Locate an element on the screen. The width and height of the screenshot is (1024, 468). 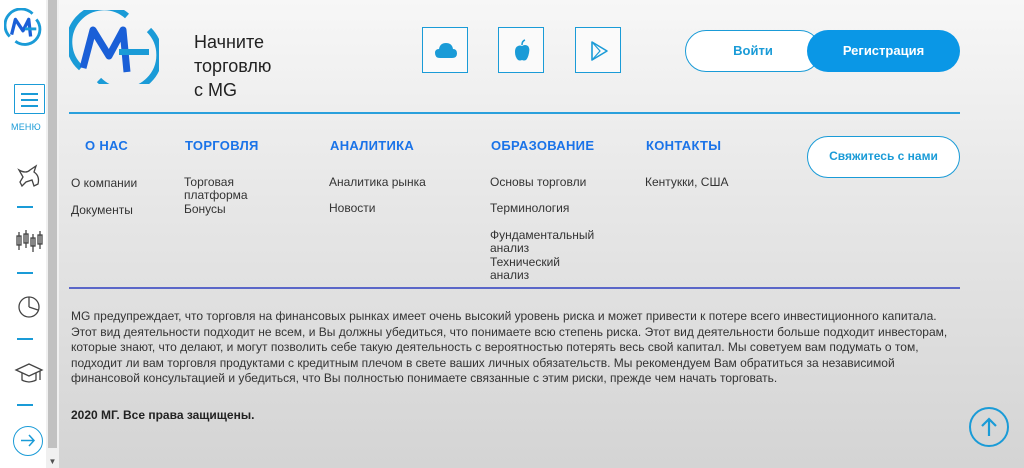
tagline: Начните торговлю с MG is located at coordinates (233, 66).